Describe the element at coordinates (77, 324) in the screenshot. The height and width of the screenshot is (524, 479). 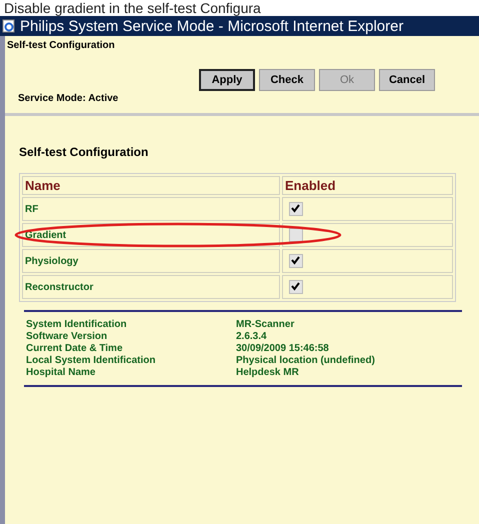
I see `info-label: System Identification` at that location.